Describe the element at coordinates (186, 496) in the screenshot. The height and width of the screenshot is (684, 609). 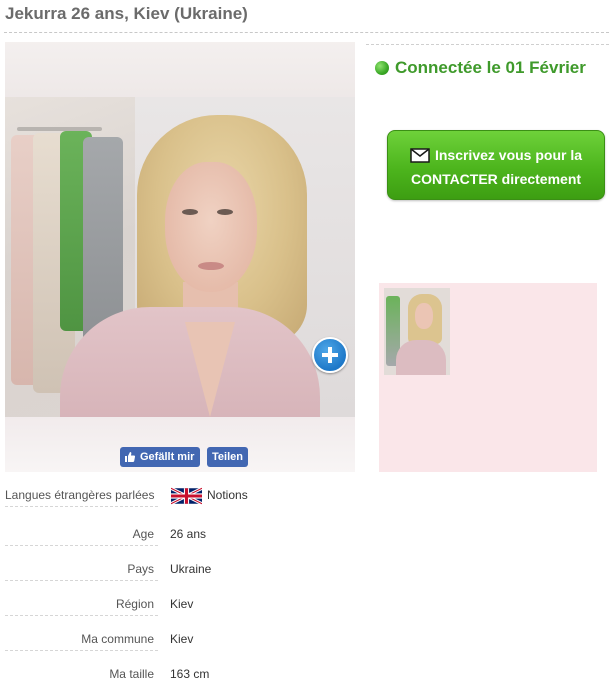
I see `uk-flag-icon` at that location.